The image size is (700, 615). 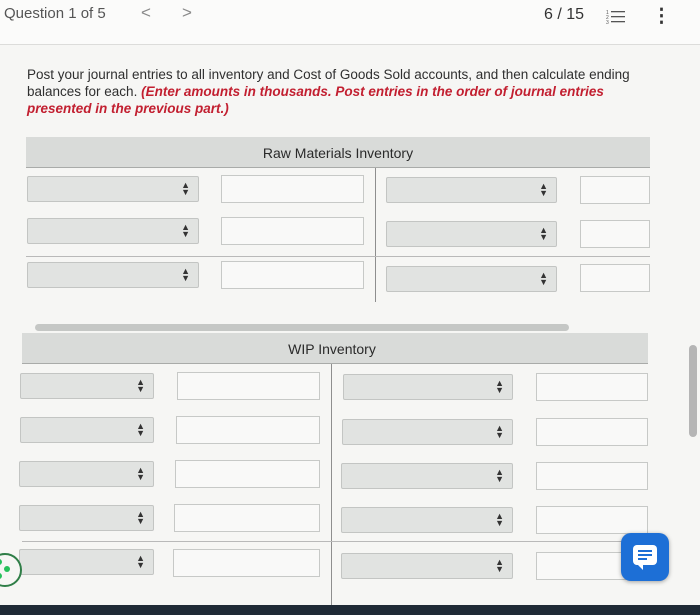 What do you see at coordinates (113, 231) in the screenshot?
I see `raw-debit-account-select-2: ▲ ▼` at bounding box center [113, 231].